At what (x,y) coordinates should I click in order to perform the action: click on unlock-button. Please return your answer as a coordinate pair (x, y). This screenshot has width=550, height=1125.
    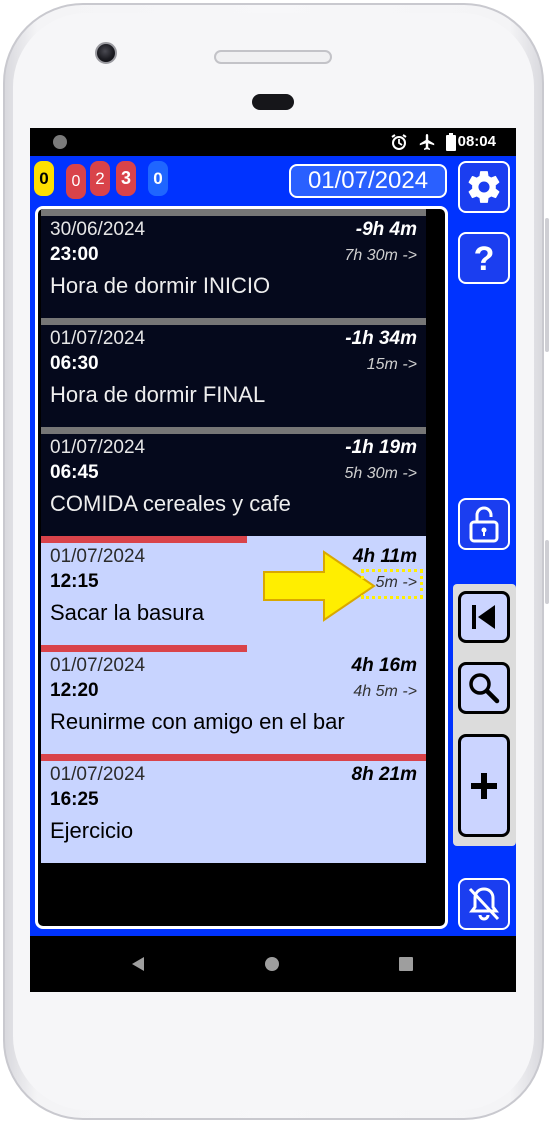
    Looking at the image, I should click on (484, 524).